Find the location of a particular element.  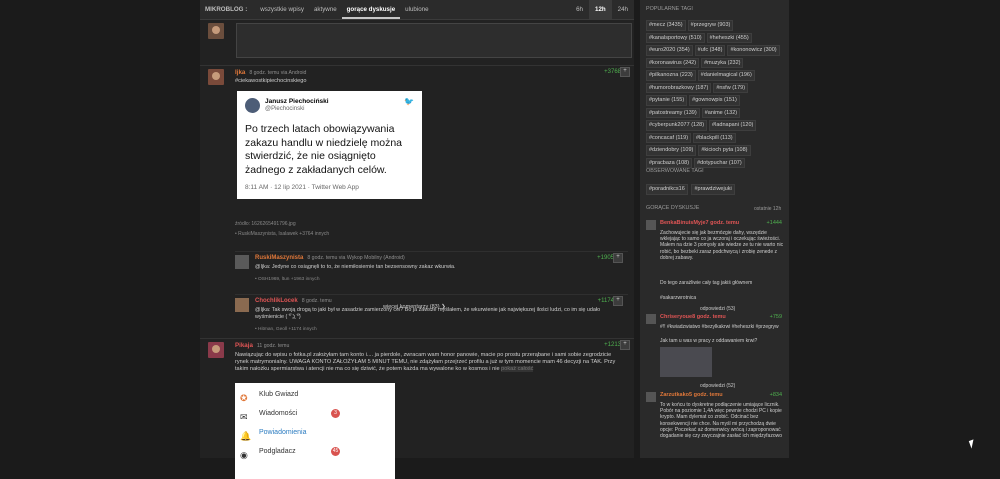

time-filter-6h: 6h is located at coordinates (579, 9).